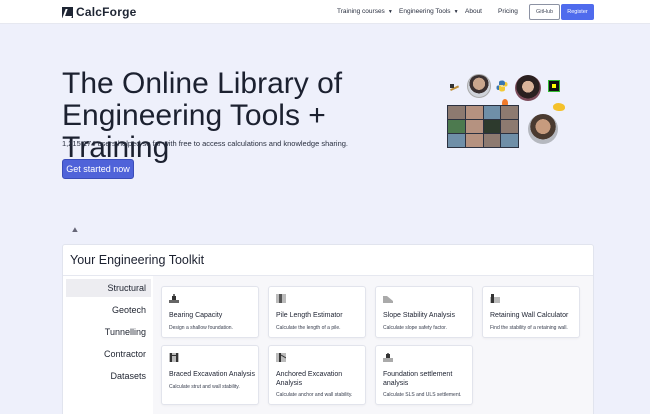 This screenshot has width=650, height=414. Describe the element at coordinates (554, 86) in the screenshot. I see `app-logo-icon` at that location.